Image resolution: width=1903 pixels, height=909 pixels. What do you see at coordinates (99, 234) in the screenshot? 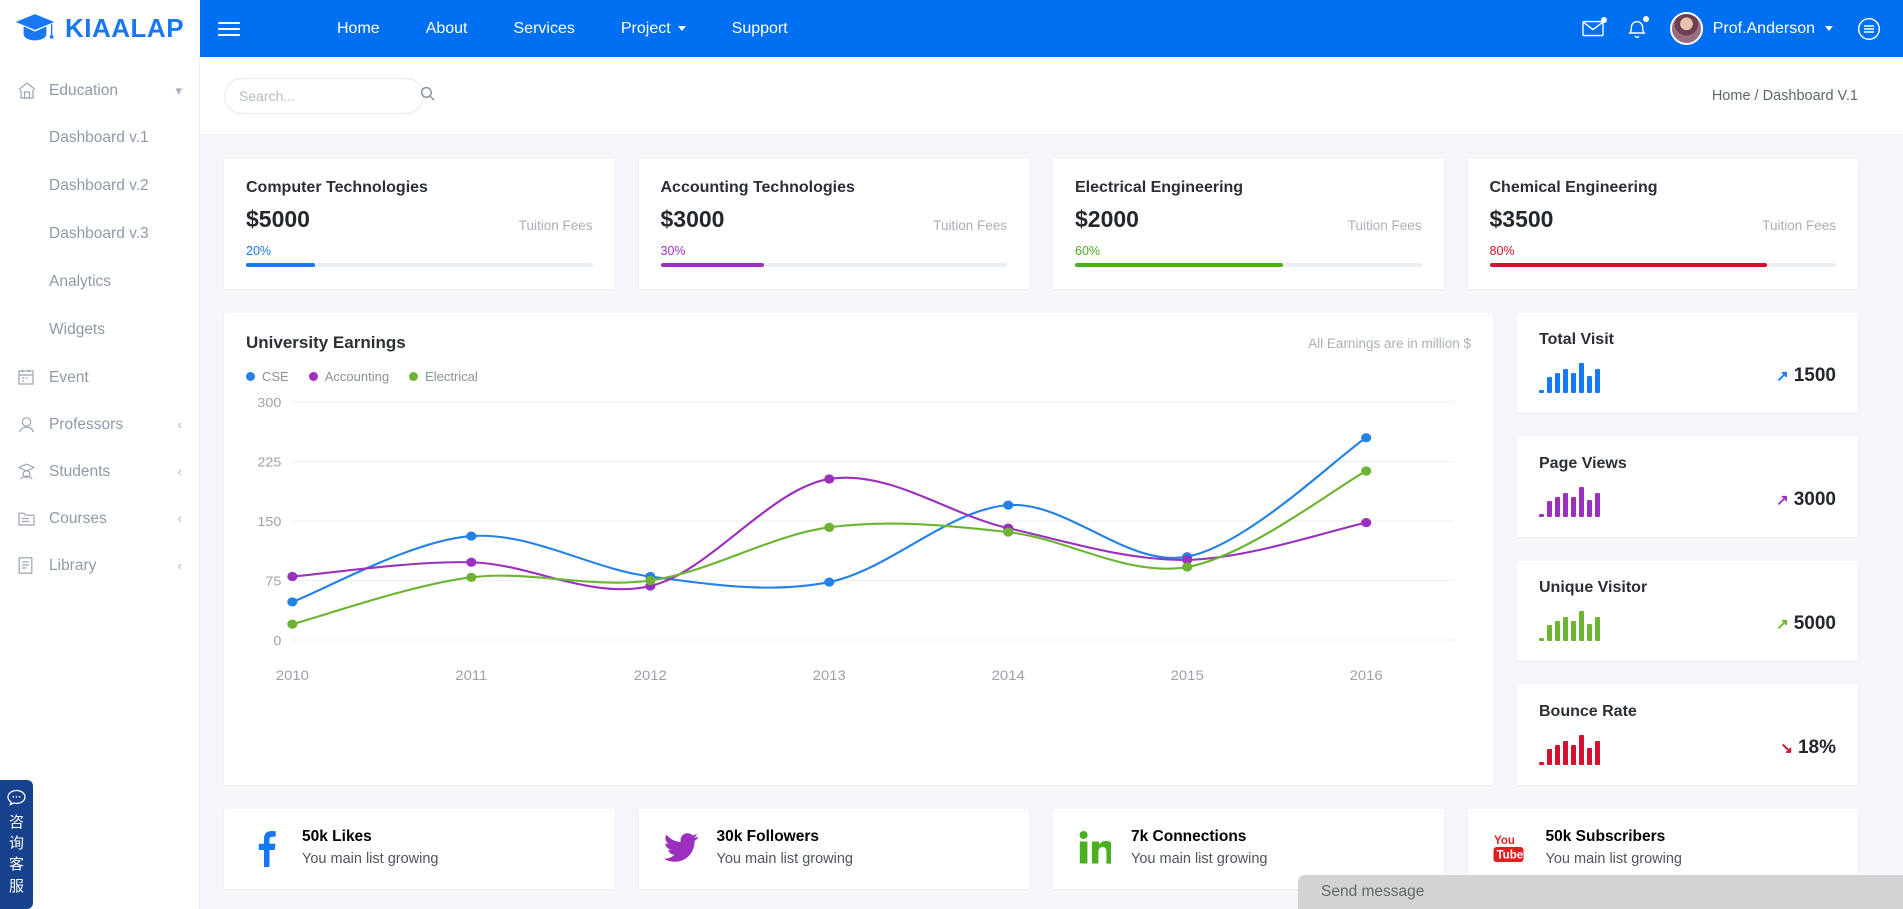
I see `sidebar-item-dashboard-v3: Dashboard v.3` at bounding box center [99, 234].